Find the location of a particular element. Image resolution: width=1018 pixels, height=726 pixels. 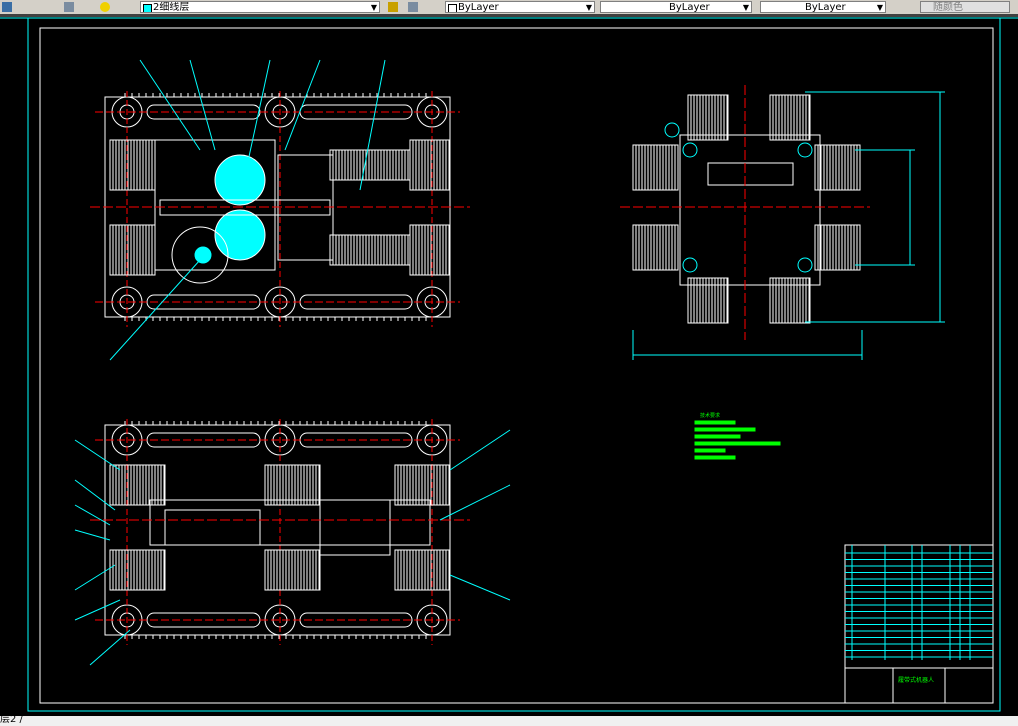

track-outline is located at coordinates (277, 530).